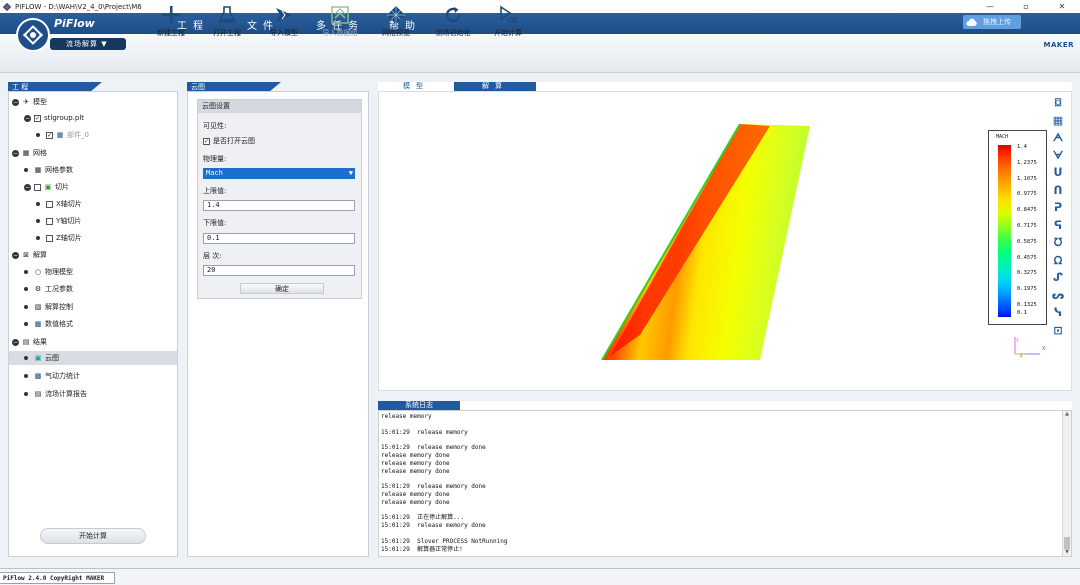 Image resolution: width=1080 pixels, height=585 pixels. Describe the element at coordinates (419, 405) in the screenshot. I see `log-panel-title: 系统日志` at that location.